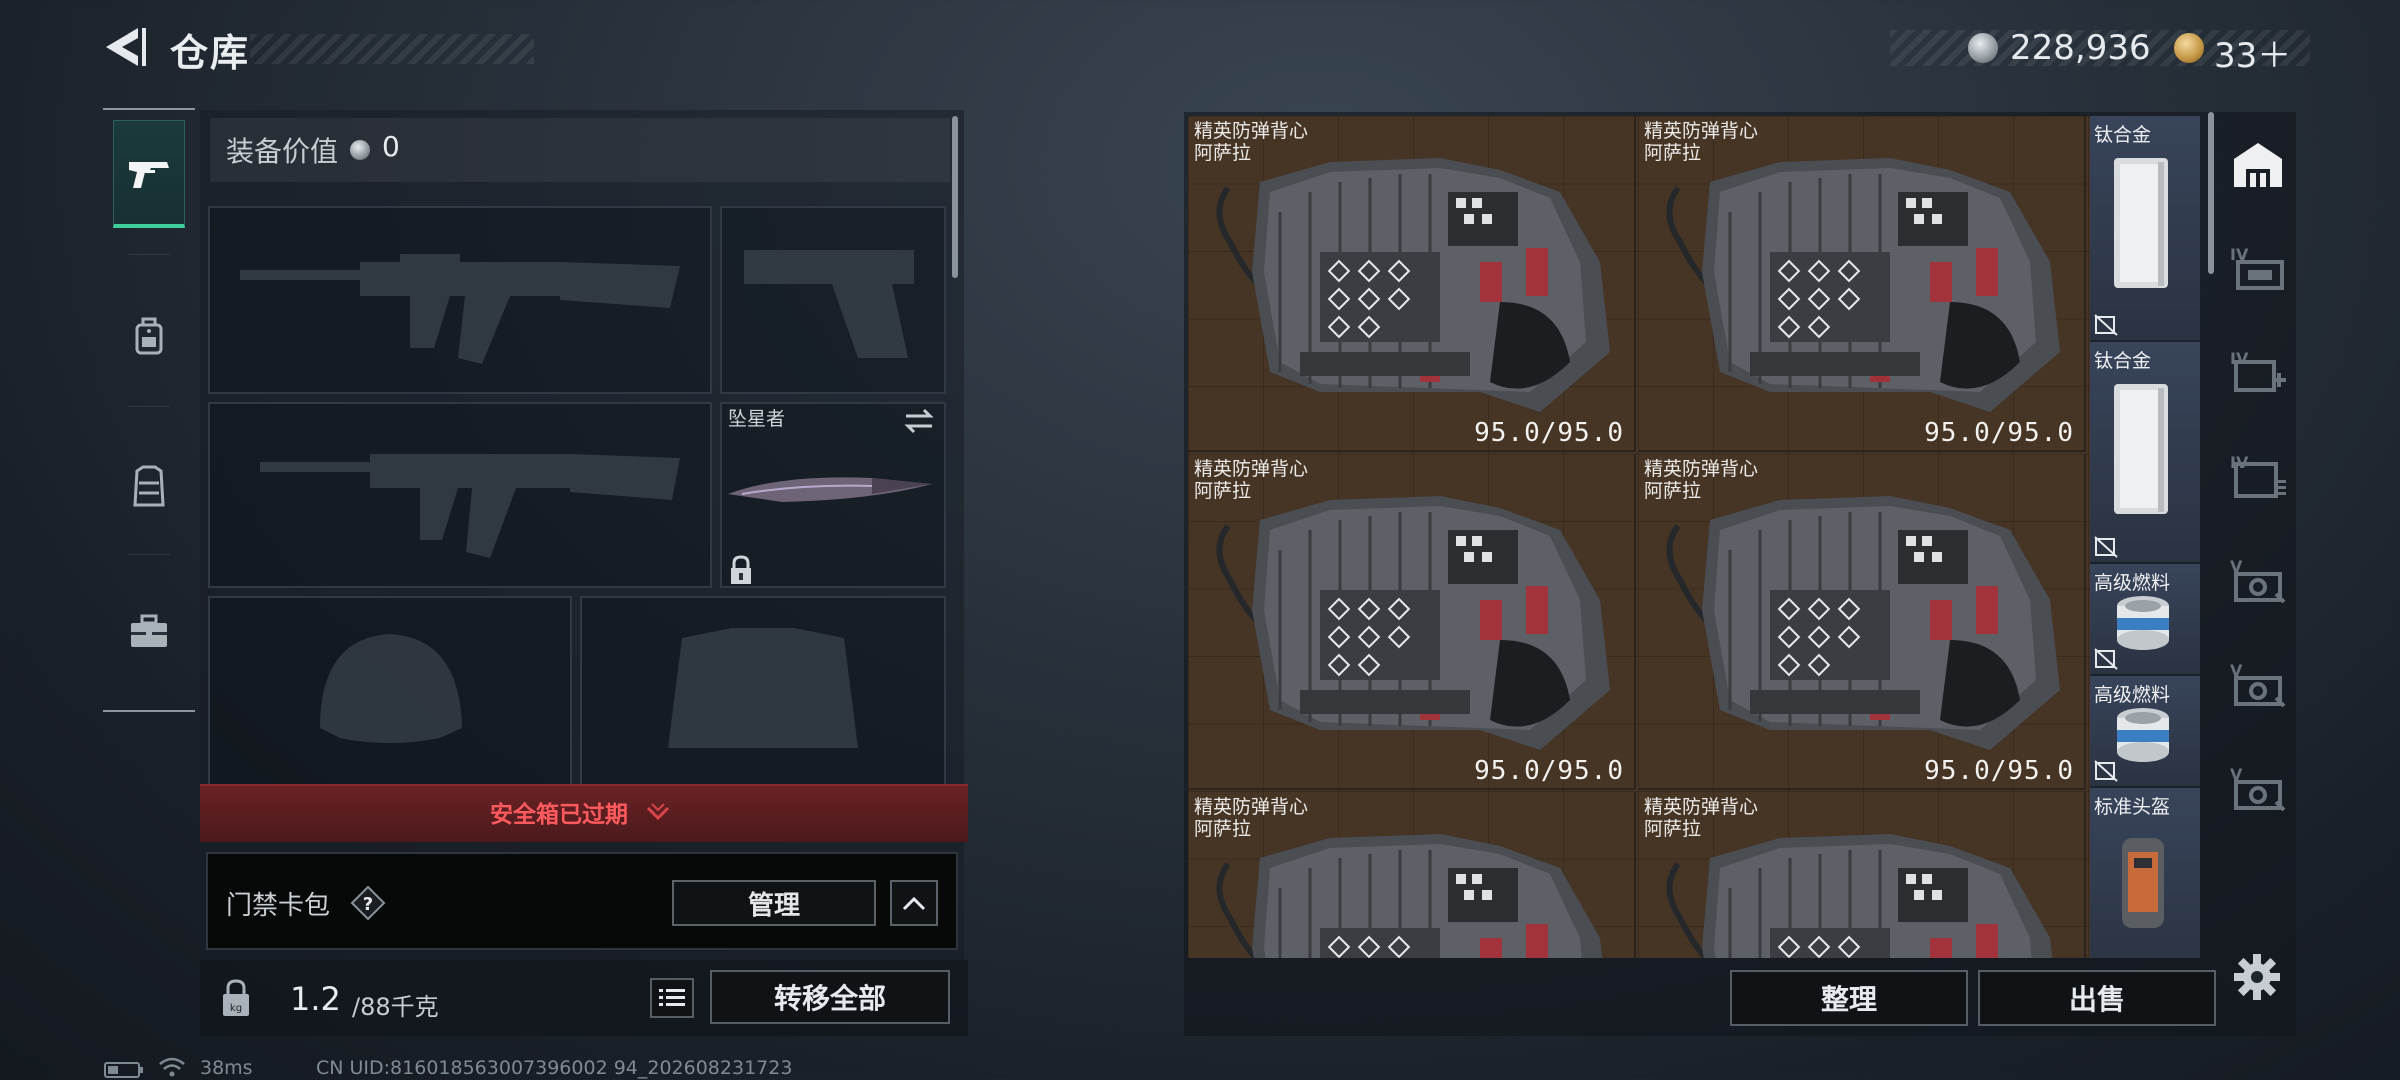  Describe the element at coordinates (124, 1070) in the screenshot. I see `battery-icon` at that location.